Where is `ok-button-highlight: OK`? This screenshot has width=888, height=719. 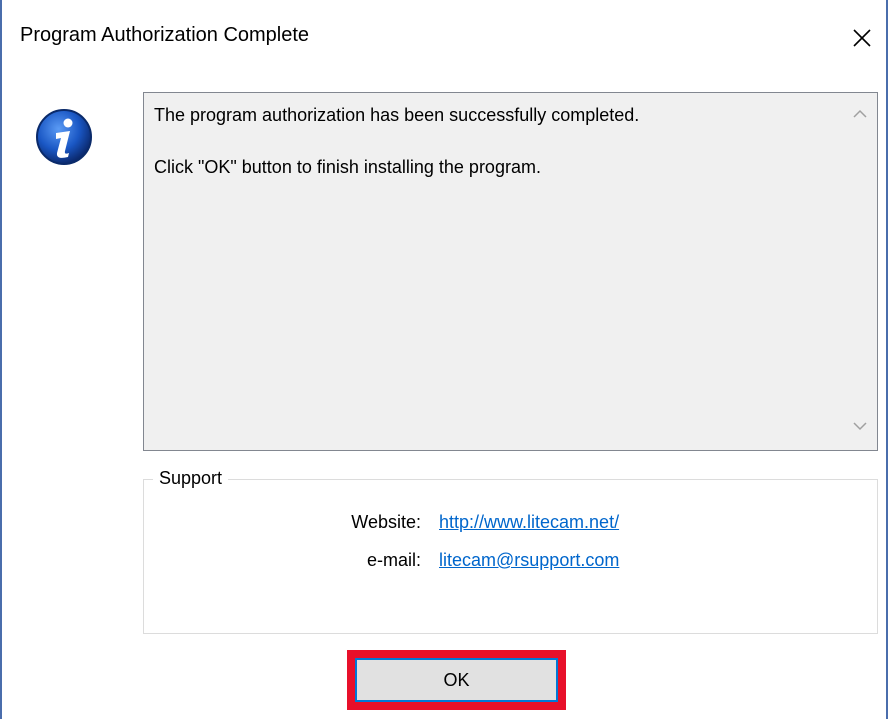 ok-button-highlight: OK is located at coordinates (456, 680).